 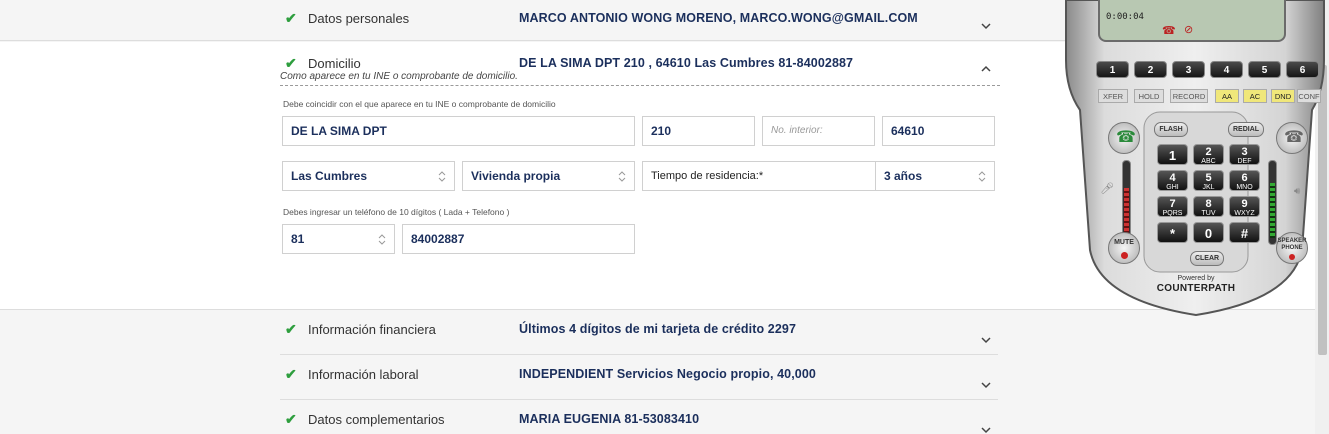 What do you see at coordinates (1272, 202) in the screenshot?
I see `speaker-level-meter` at bounding box center [1272, 202].